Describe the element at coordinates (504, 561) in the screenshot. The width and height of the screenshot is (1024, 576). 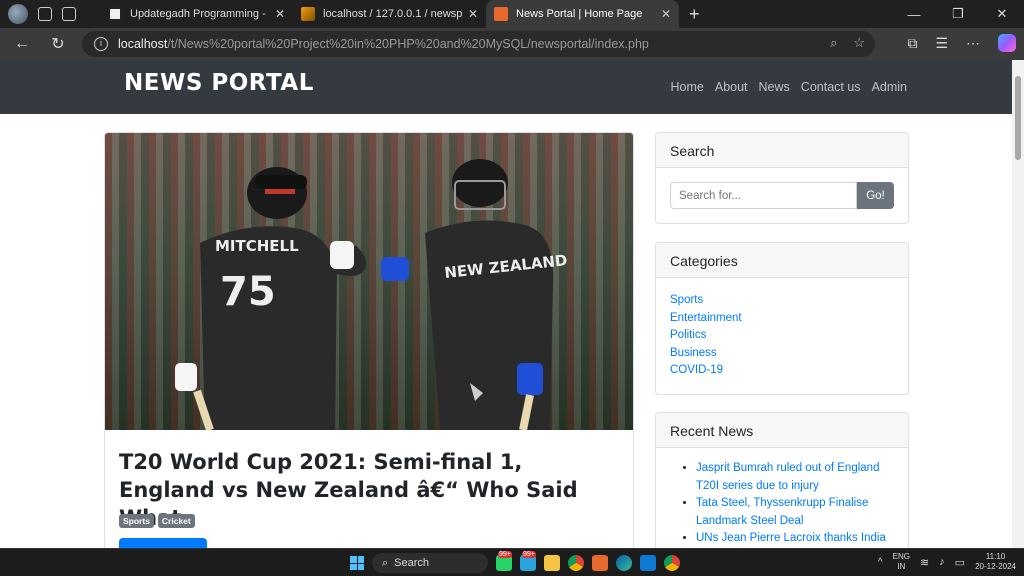
I see `whatsapp-icon: 99+` at that location.